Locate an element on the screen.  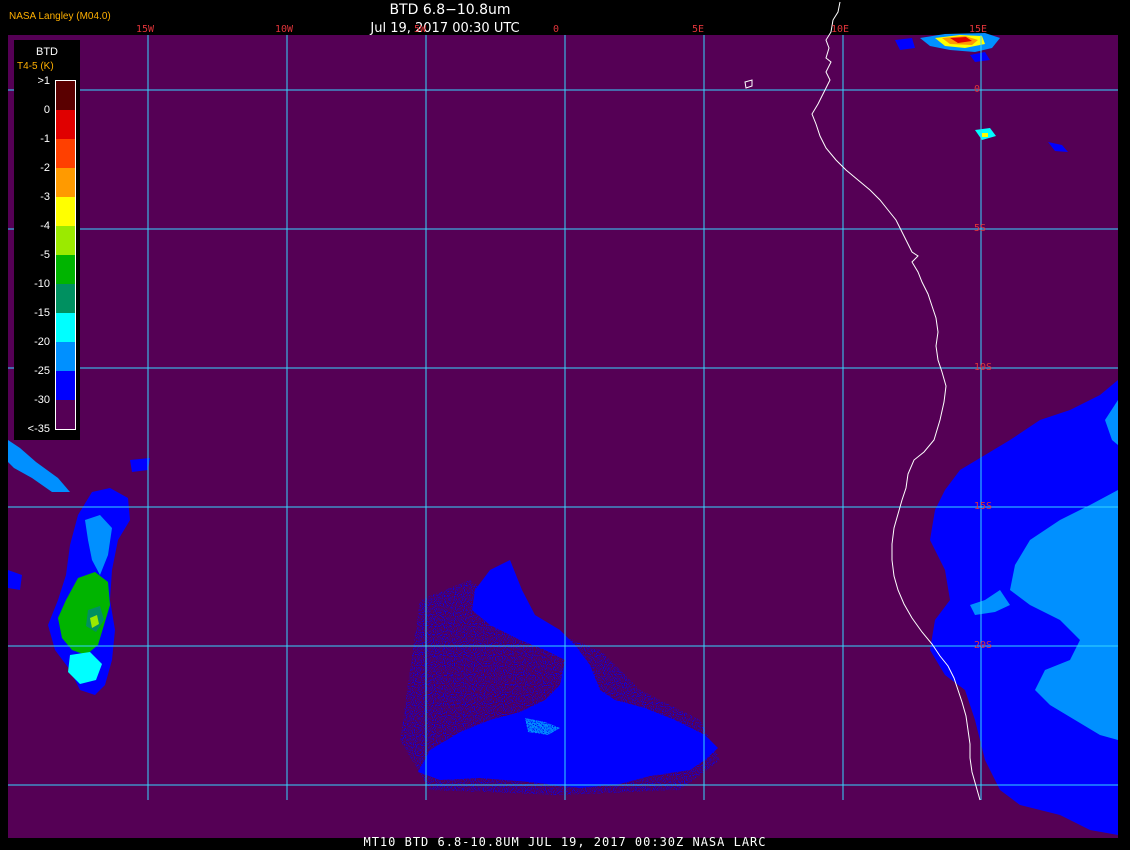
legend-label: -1 is located at coordinates (45, 139).